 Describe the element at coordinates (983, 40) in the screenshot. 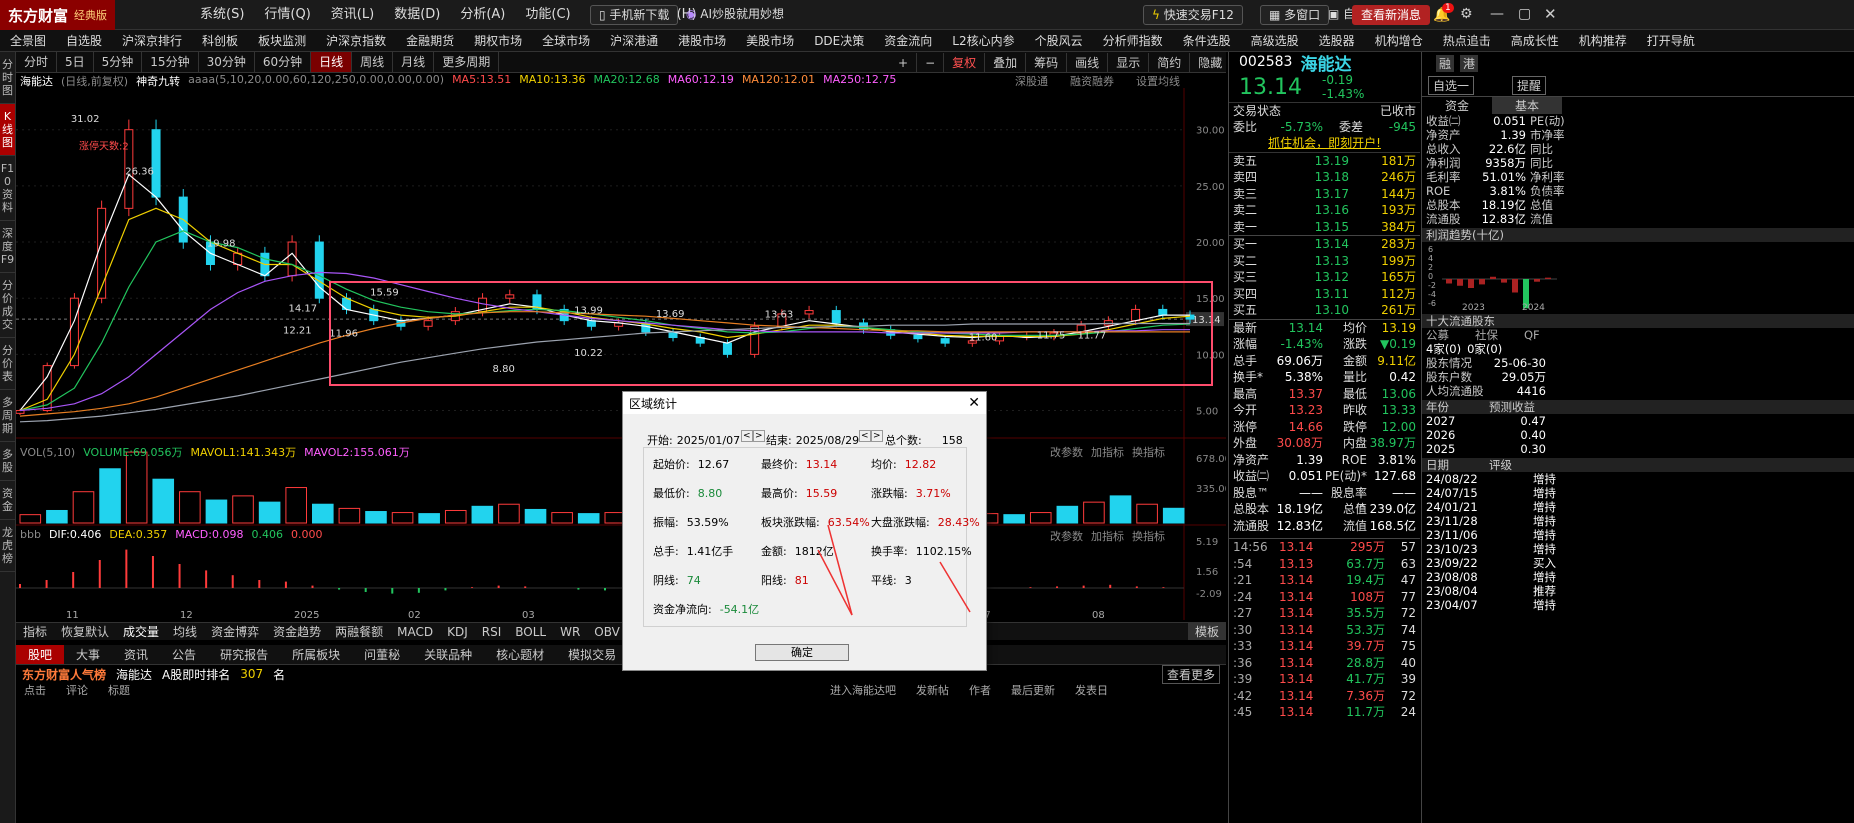

I see `market-nav-item: L2核心内参` at that location.